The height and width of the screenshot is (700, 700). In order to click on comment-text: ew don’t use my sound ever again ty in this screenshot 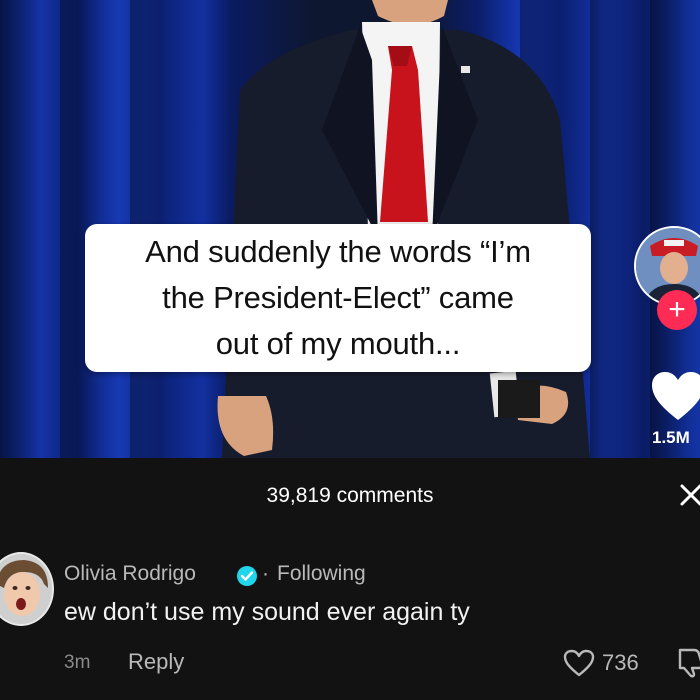, I will do `click(267, 612)`.